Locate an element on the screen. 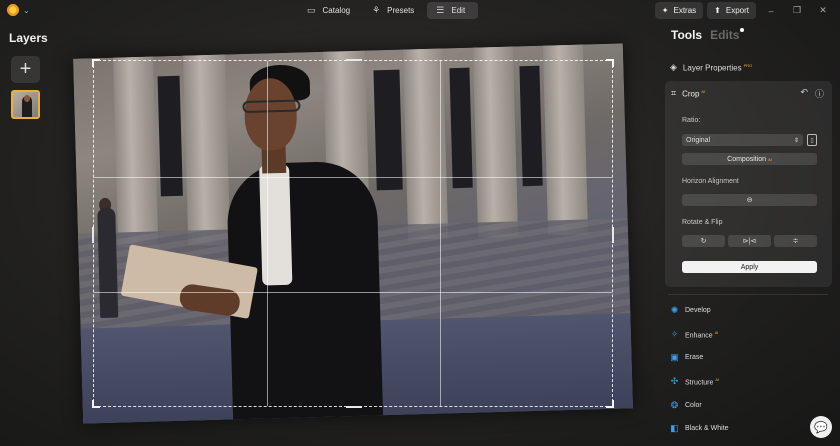 The image size is (840, 446). chevron-updown-icon: ⇕ is located at coordinates (796, 140).